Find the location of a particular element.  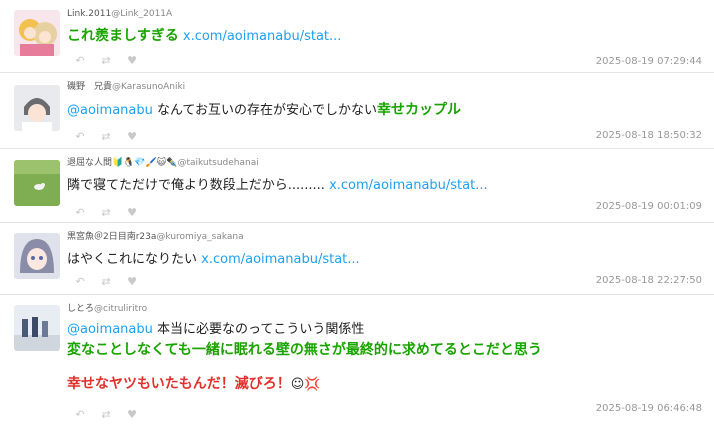

highlight-text: これ羨ましすぎる is located at coordinates (123, 36).